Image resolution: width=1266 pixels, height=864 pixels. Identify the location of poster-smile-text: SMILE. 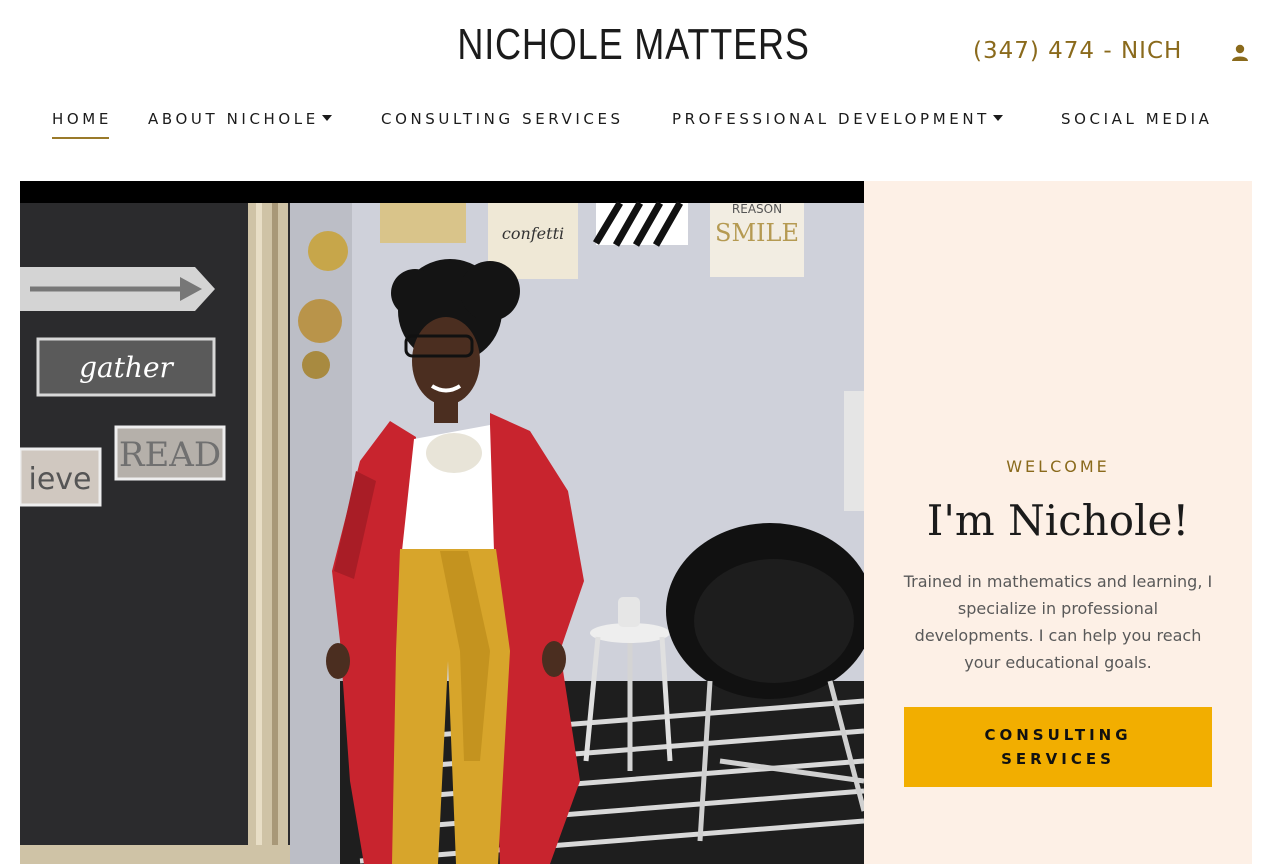
(757, 233).